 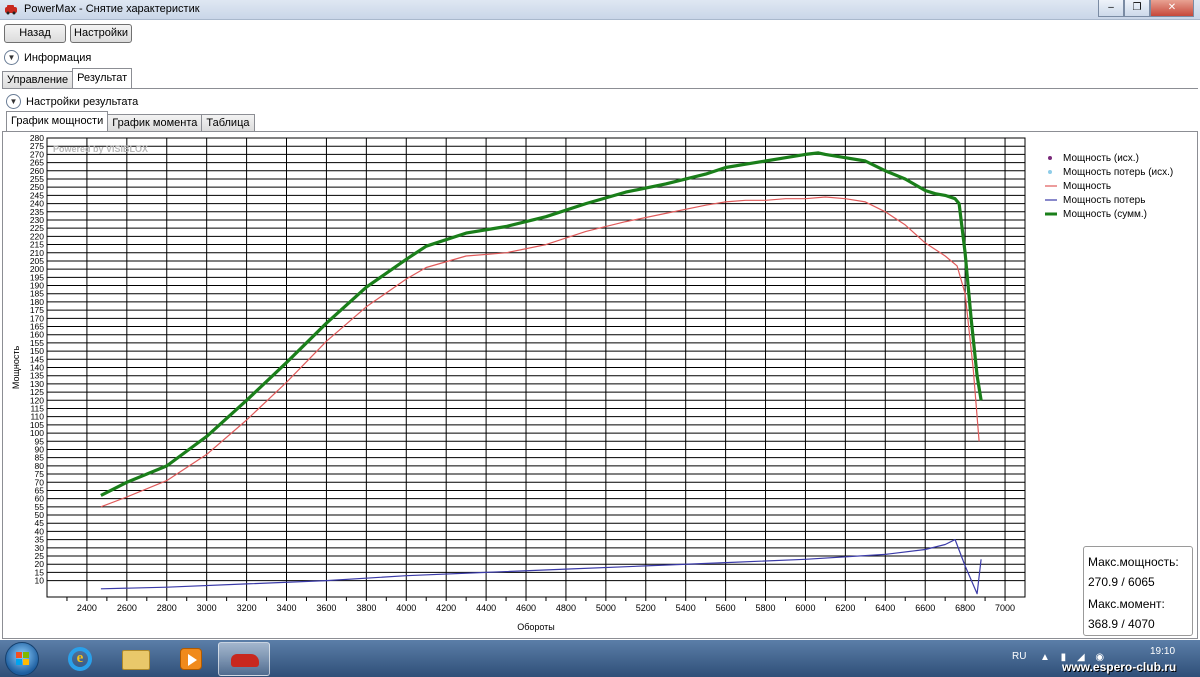 What do you see at coordinates (112, 9) in the screenshot?
I see `window-title: PowerMax - Снятие характеристик` at bounding box center [112, 9].